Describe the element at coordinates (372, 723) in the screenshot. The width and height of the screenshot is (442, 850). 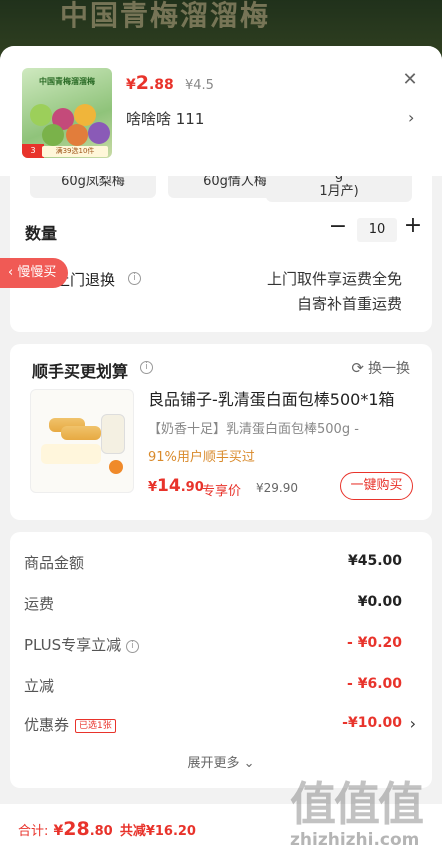
I see `summary-value: -¥10.00` at that location.